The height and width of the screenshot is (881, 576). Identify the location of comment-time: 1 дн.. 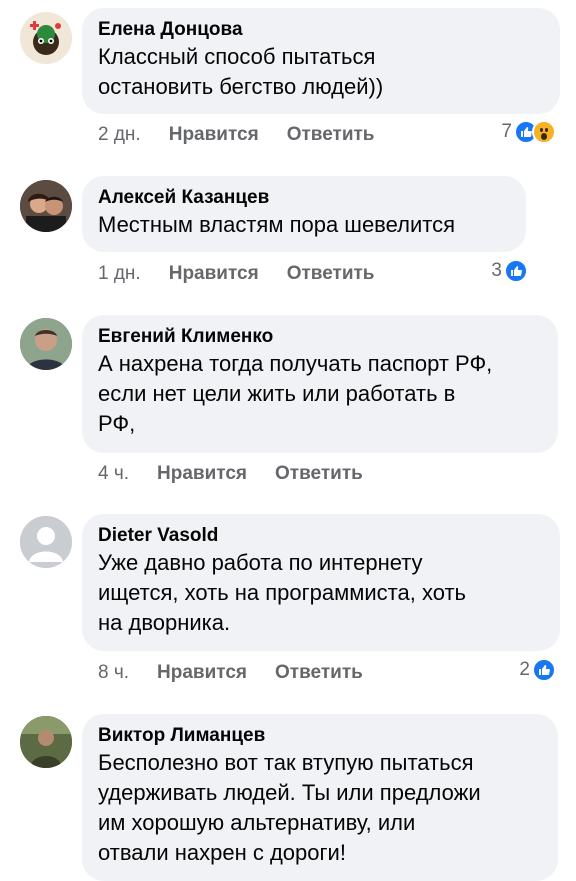
(119, 274).